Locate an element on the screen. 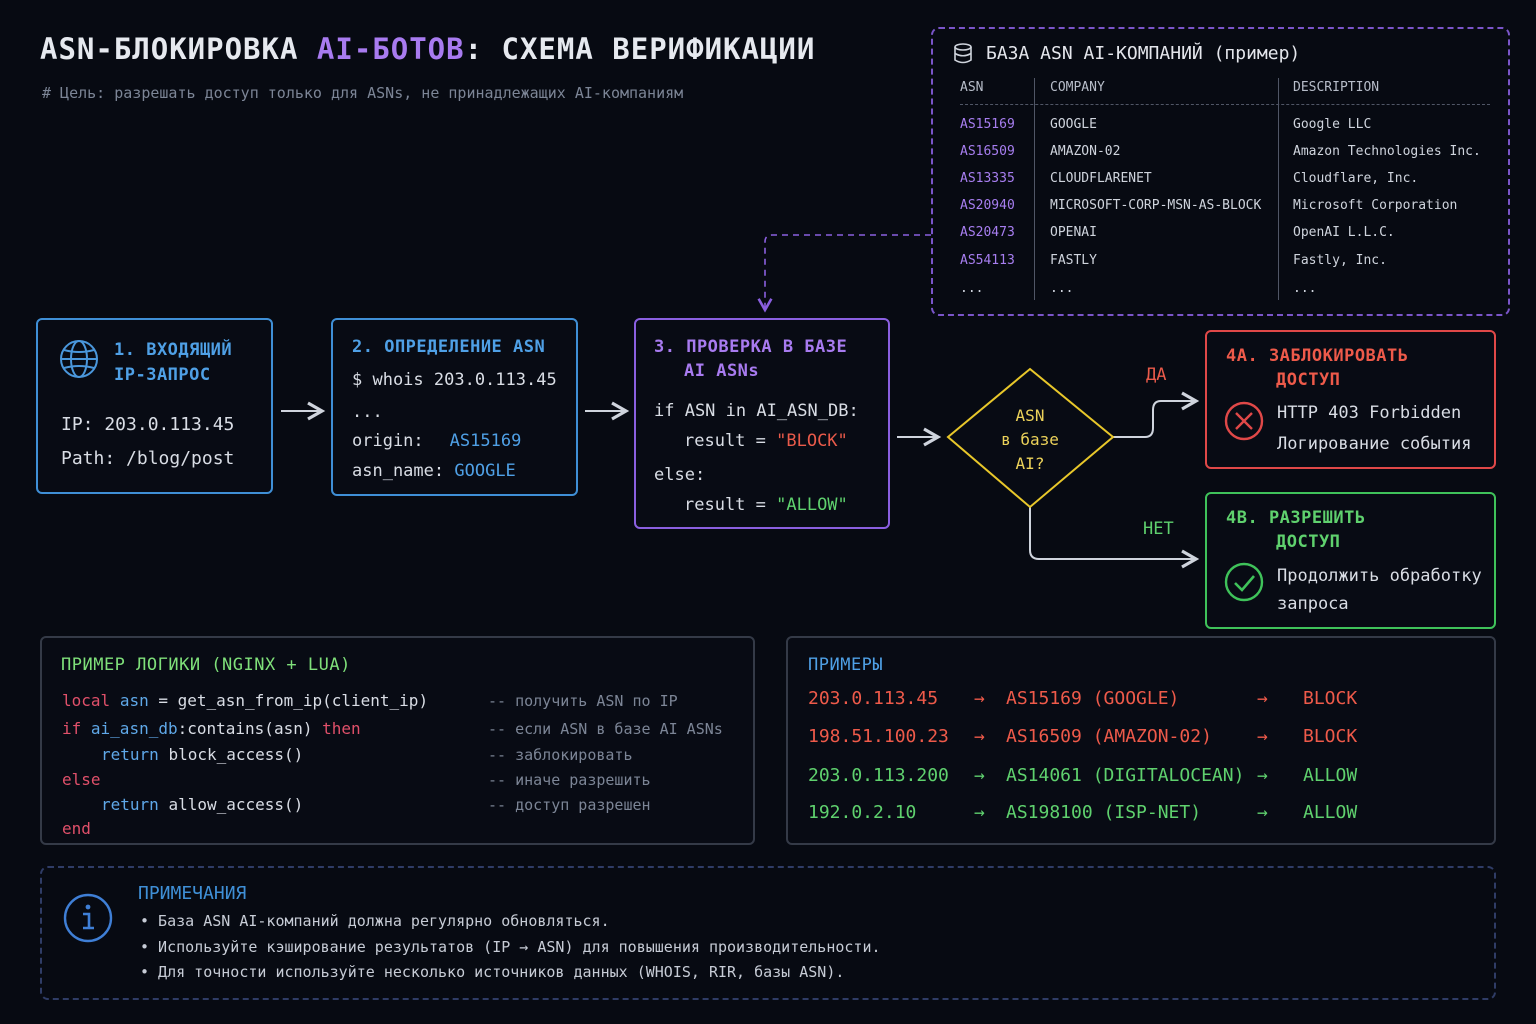 The width and height of the screenshot is (1536, 1024). db-cell: OPENAI is located at coordinates (1073, 232).